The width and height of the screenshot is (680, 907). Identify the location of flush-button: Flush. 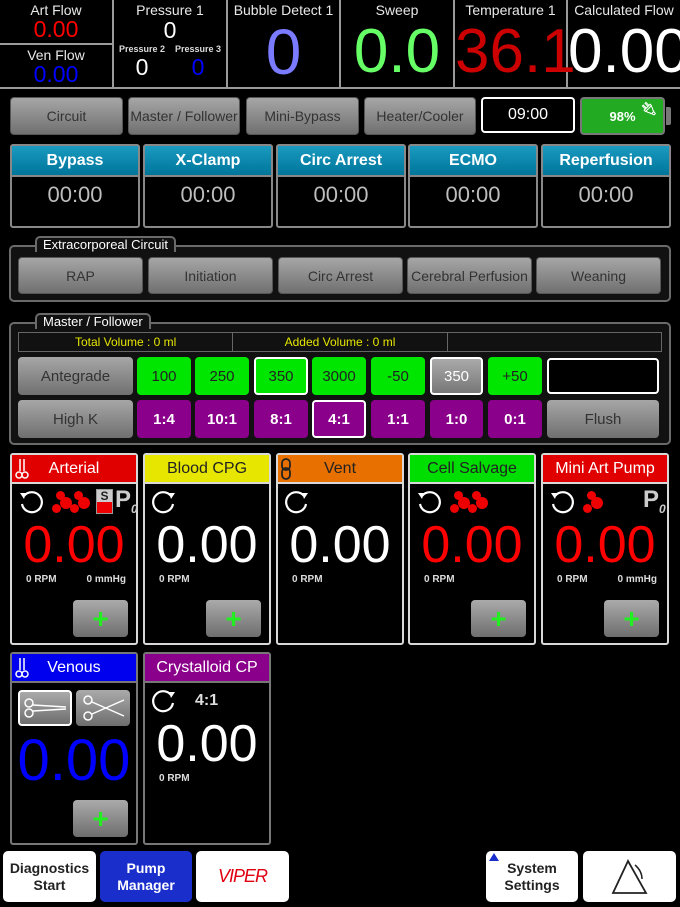
(603, 419).